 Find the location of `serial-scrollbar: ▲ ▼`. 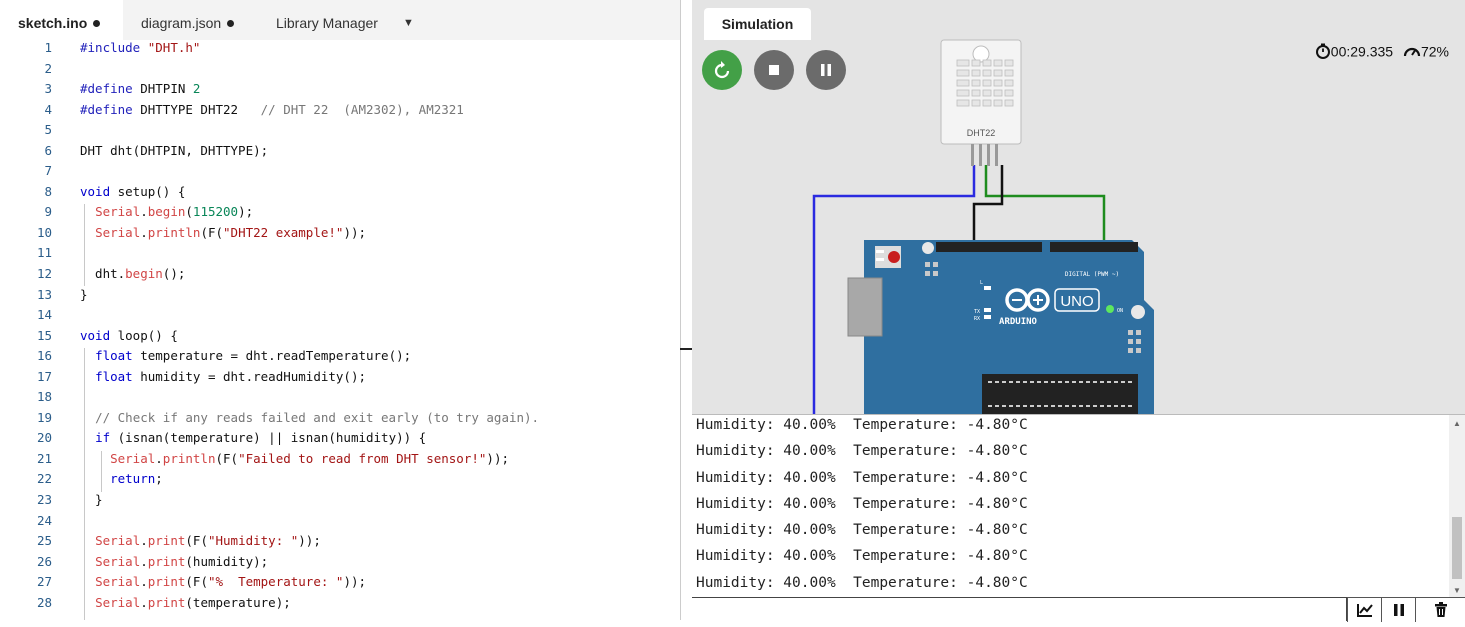

serial-scrollbar: ▲ ▼ is located at coordinates (1457, 506).